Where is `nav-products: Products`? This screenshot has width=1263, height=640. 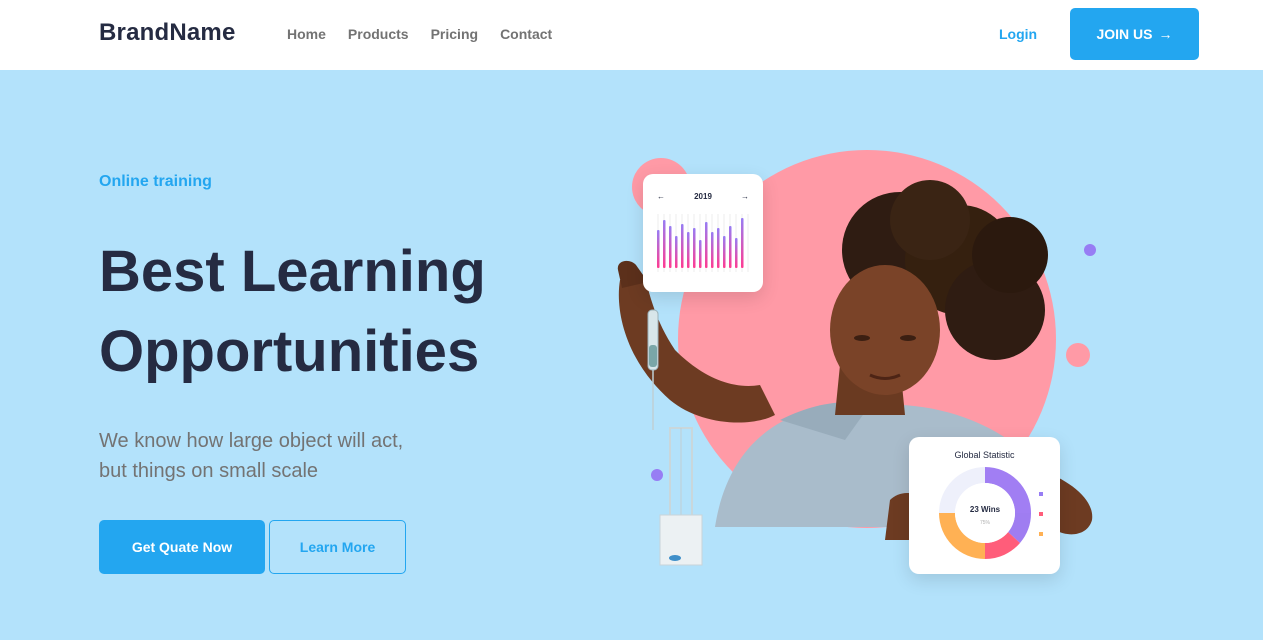 nav-products: Products is located at coordinates (378, 34).